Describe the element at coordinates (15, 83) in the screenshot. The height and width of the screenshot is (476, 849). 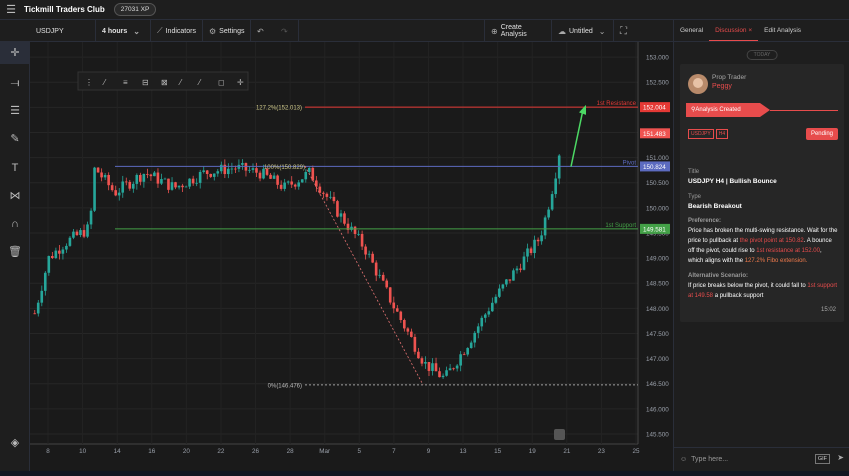
I see `trend-line-icon: ⟞` at that location.